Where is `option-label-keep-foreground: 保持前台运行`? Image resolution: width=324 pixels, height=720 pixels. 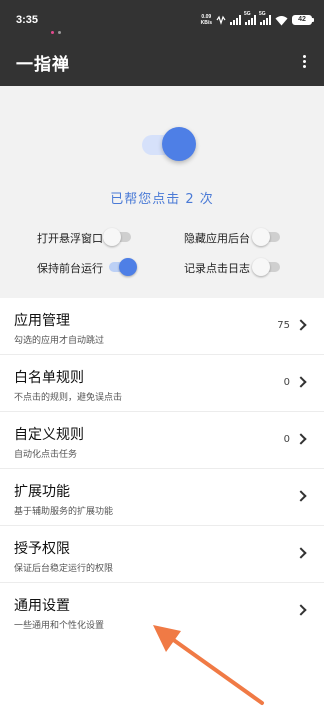 option-label-keep-foreground: 保持前台运行 is located at coordinates (70, 268).